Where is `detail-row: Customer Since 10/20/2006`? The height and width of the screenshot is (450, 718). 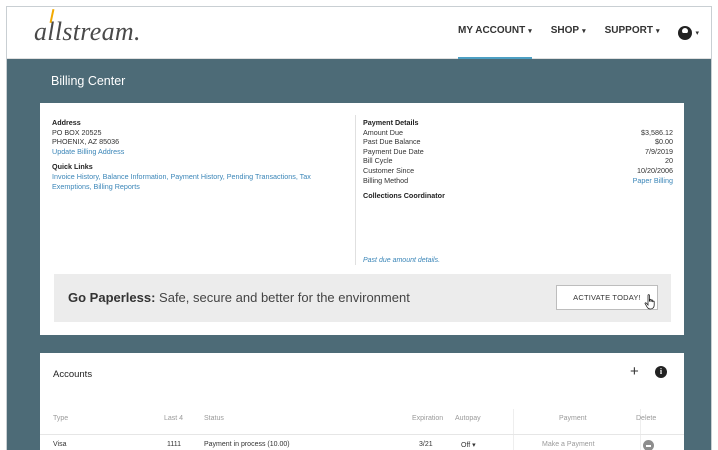
detail-row: Customer Since 10/20/2006 is located at coordinates (518, 171).